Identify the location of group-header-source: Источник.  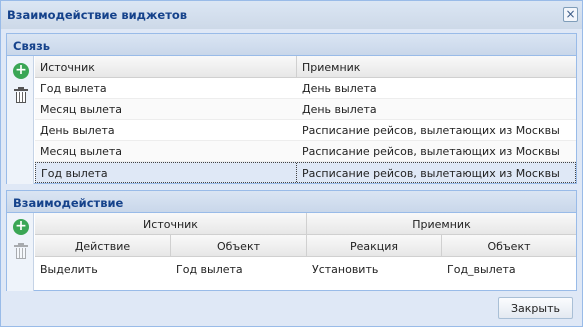
(171, 223).